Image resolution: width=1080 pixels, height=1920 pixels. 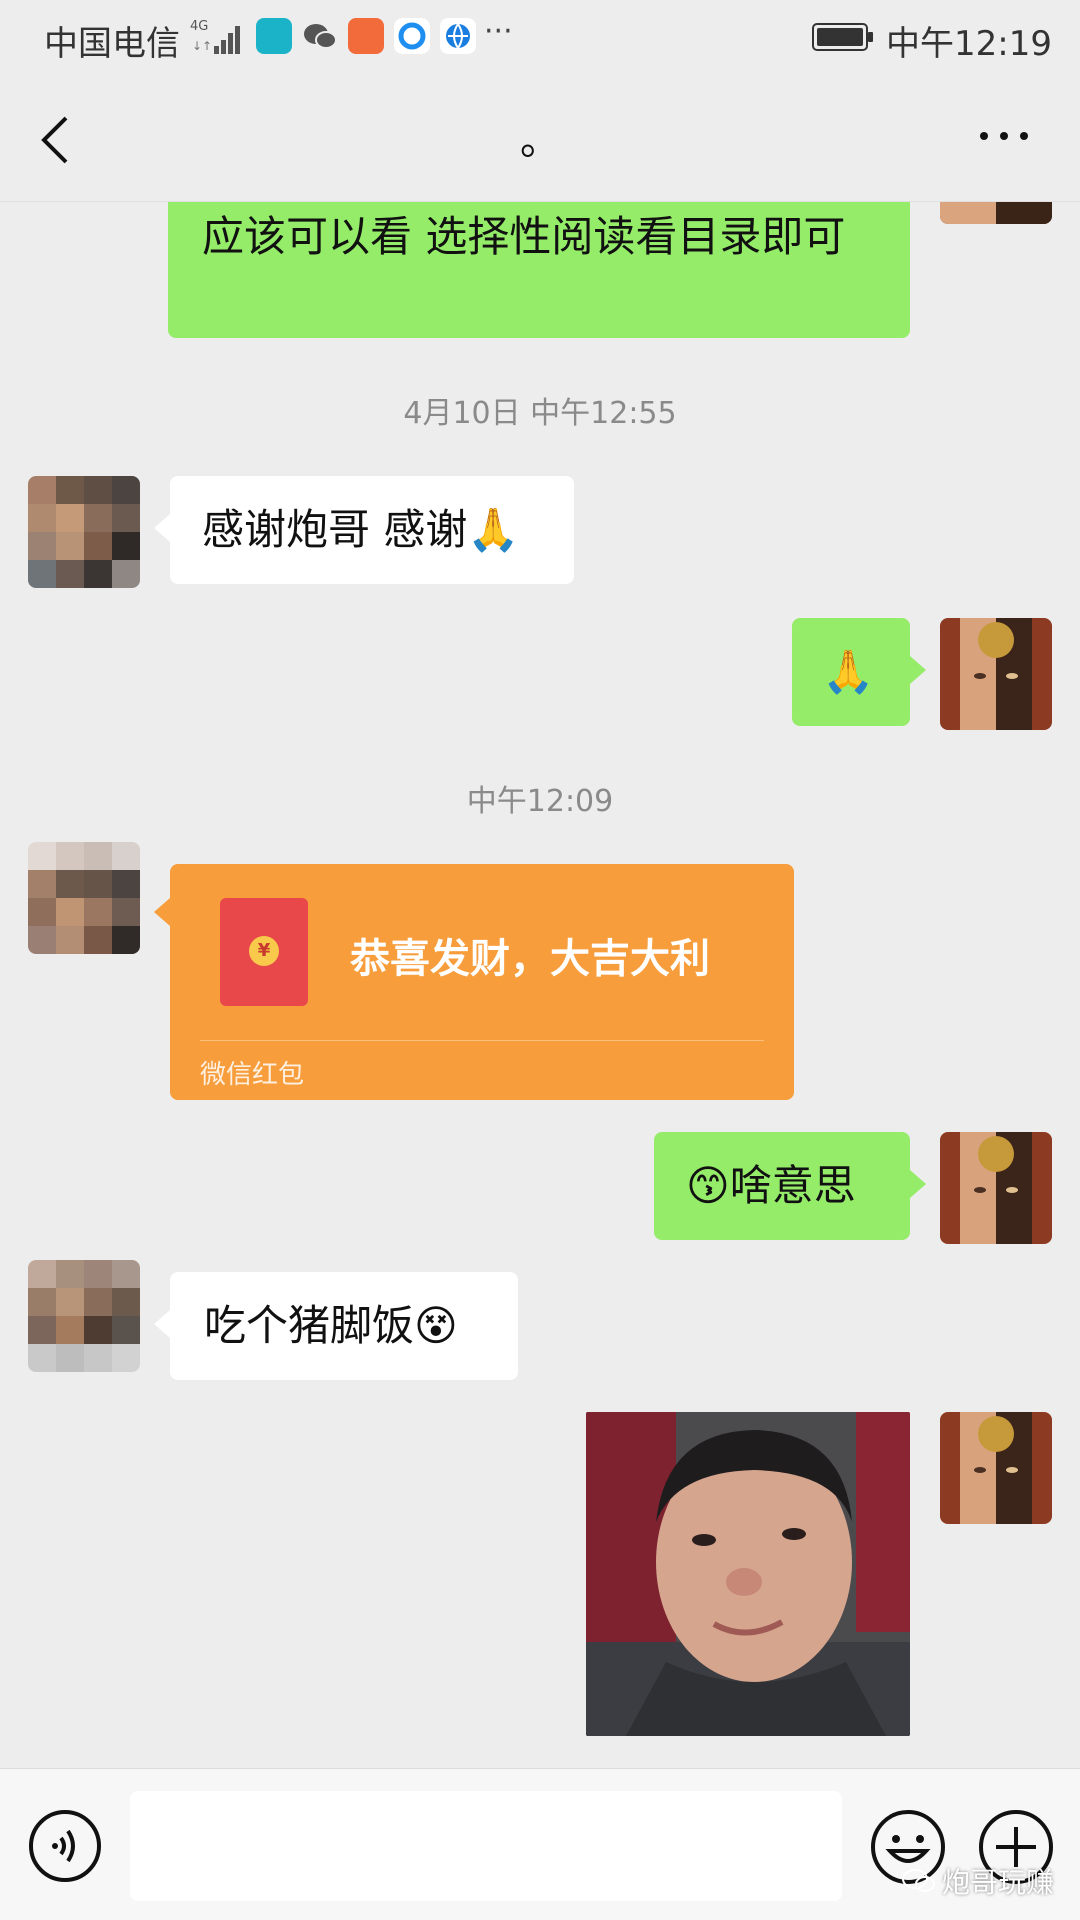 What do you see at coordinates (112, 44) in the screenshot?
I see `carrier-name: 中国电信` at bounding box center [112, 44].